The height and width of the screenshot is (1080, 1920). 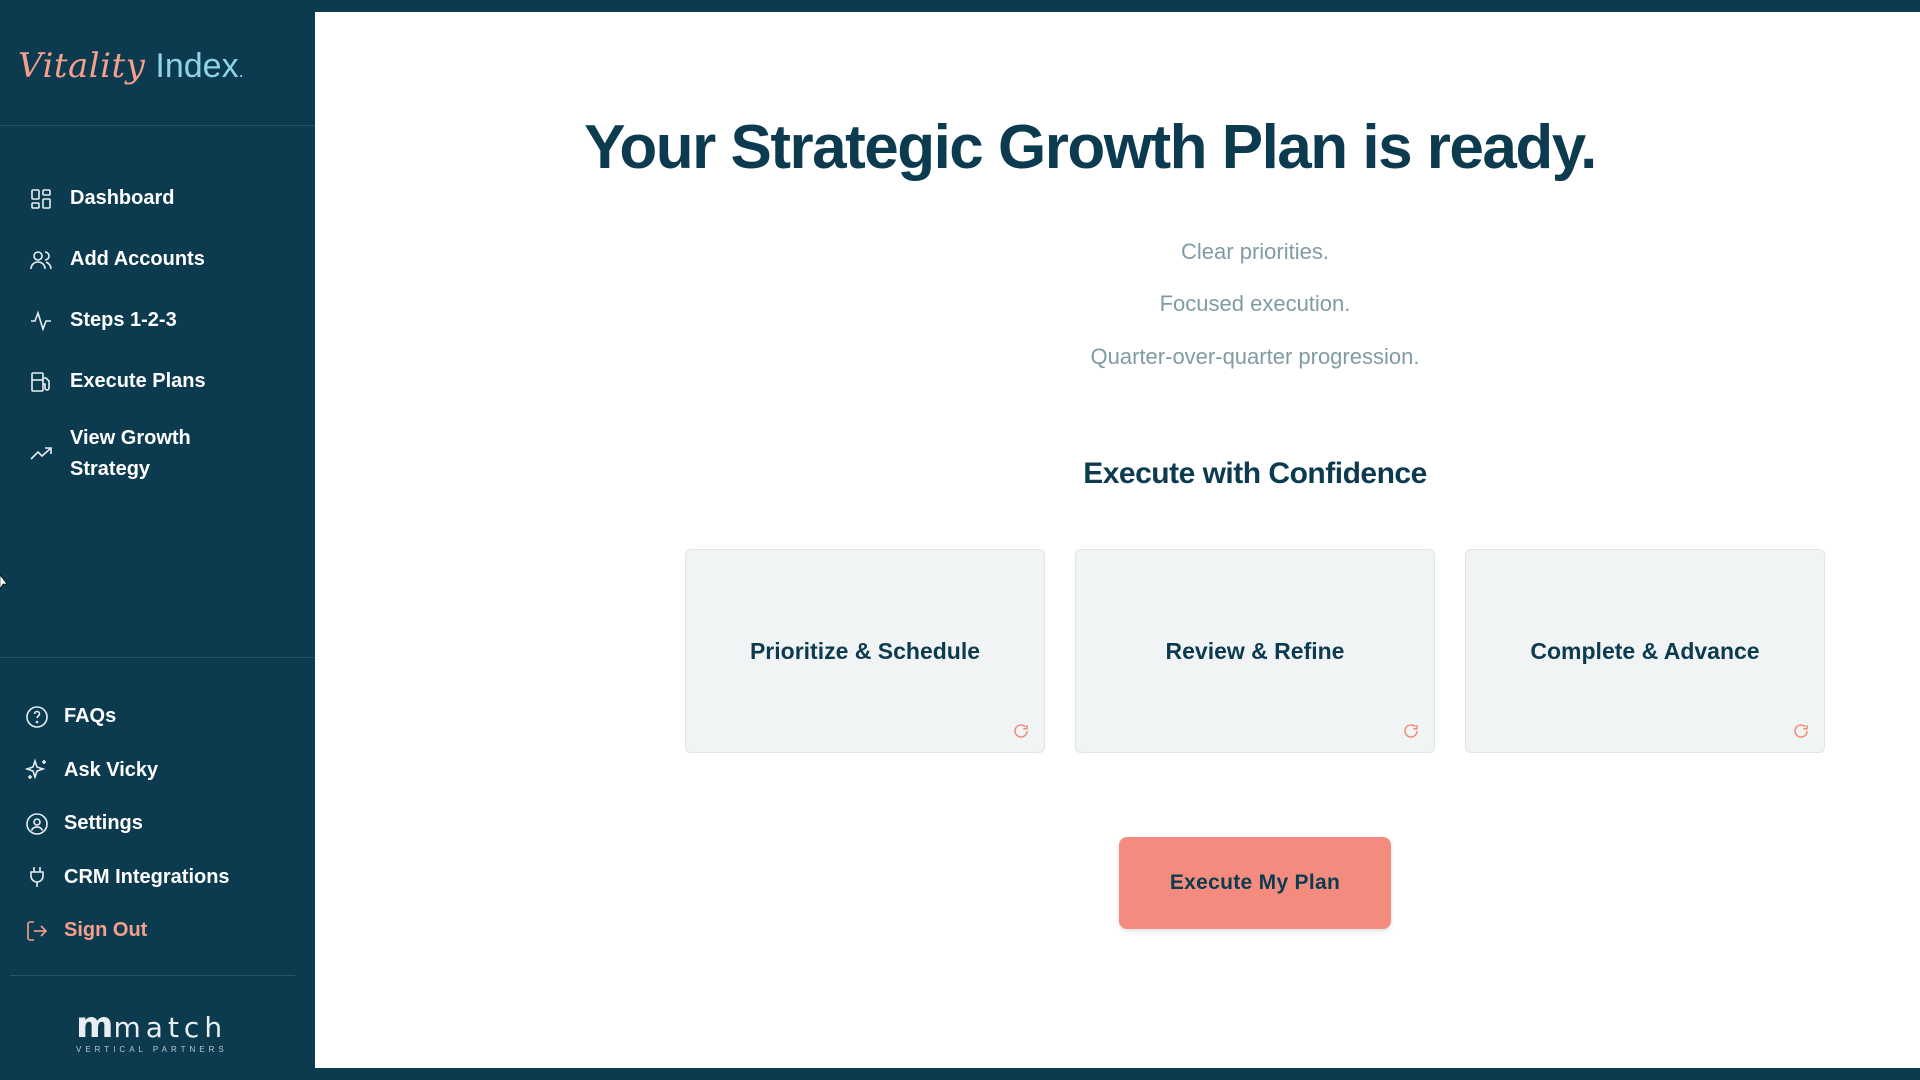 What do you see at coordinates (197, 66) in the screenshot?
I see `logo-word-index: Index` at bounding box center [197, 66].